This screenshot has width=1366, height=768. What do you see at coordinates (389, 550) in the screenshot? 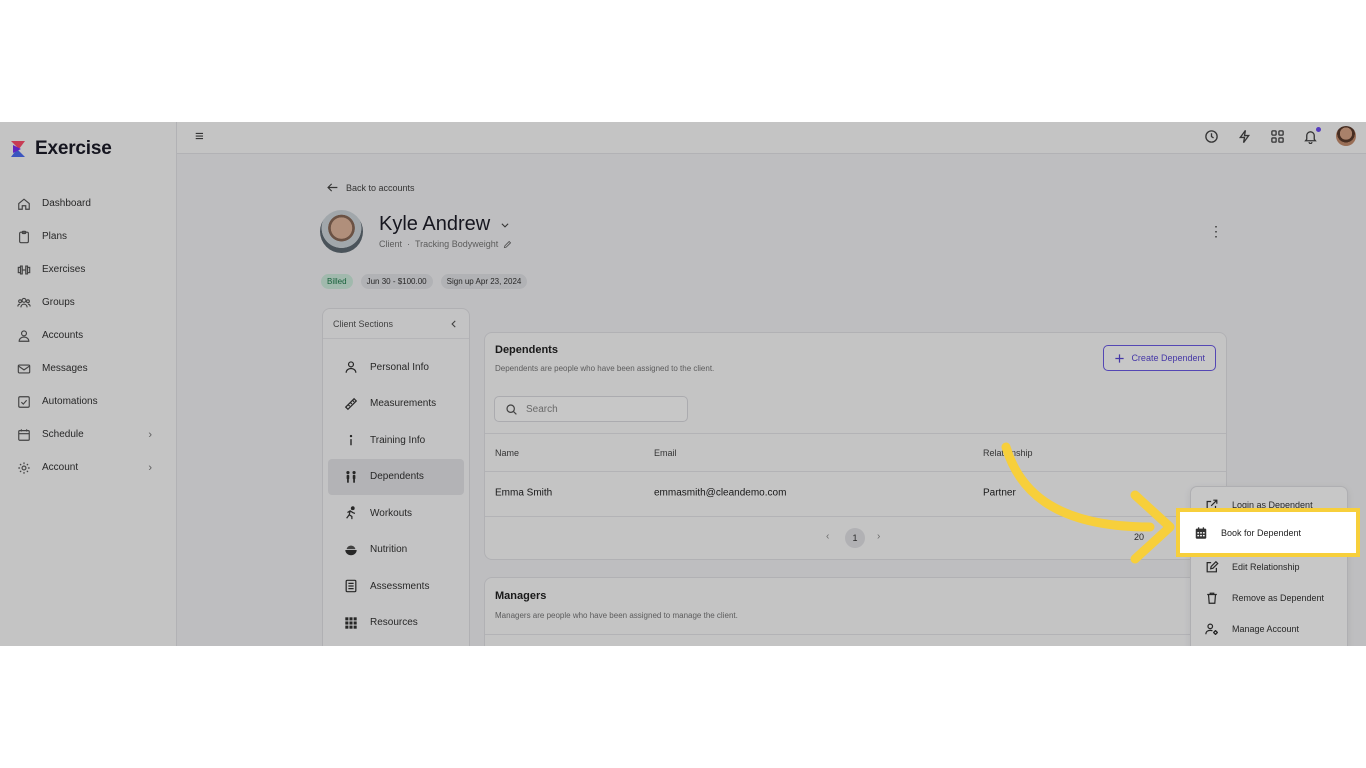
I see `section-label: Nutrition` at bounding box center [389, 550].